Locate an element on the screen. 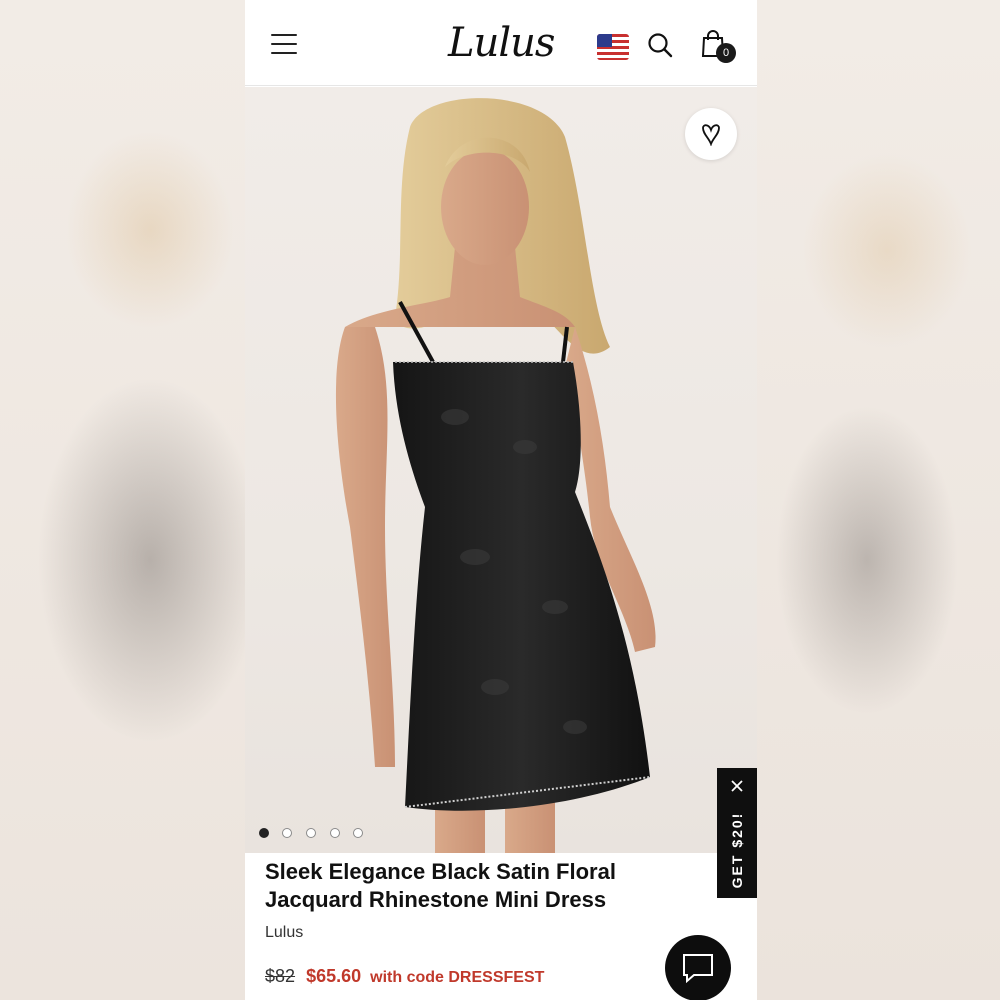  menu-icon is located at coordinates (284, 44).